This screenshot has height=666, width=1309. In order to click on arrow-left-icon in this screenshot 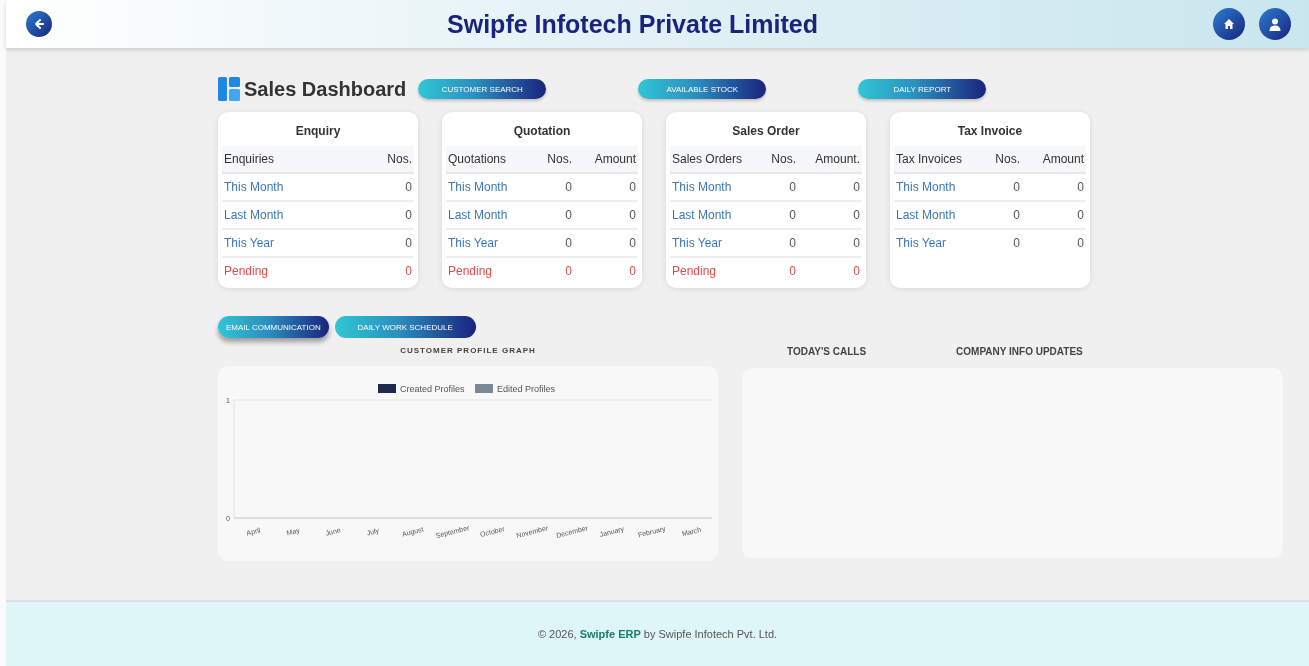, I will do `click(39, 24)`.